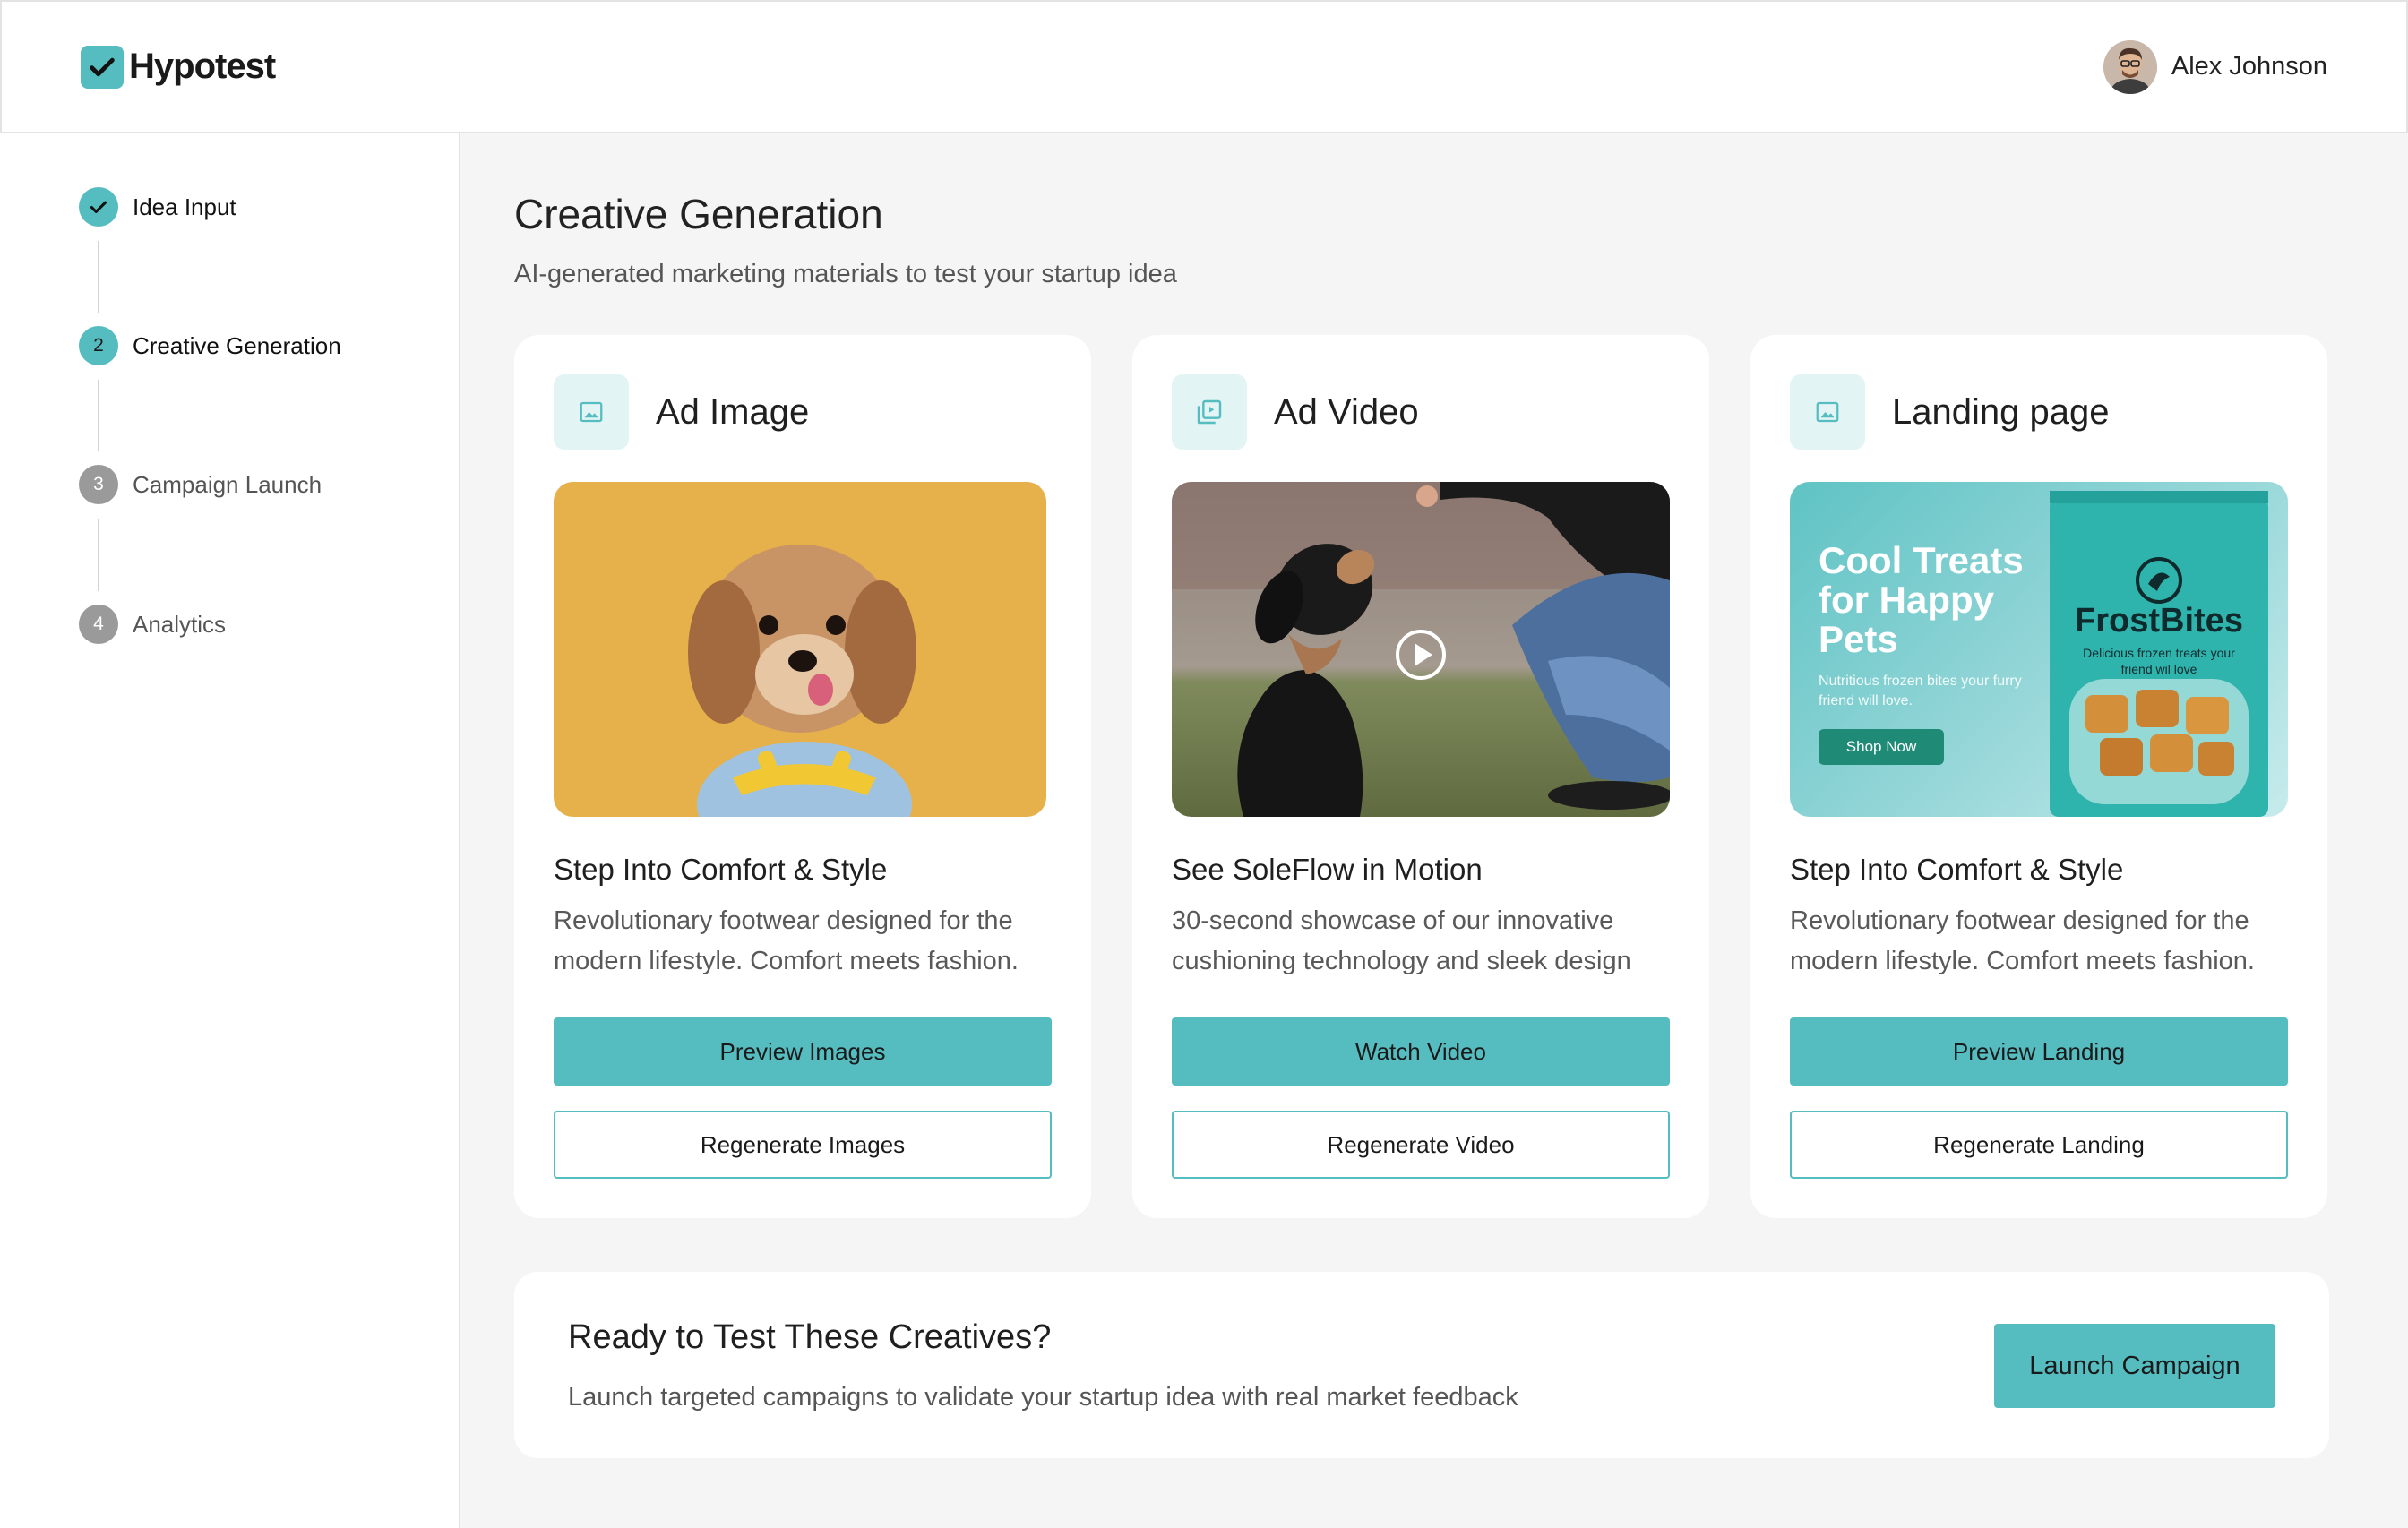 The width and height of the screenshot is (2408, 1528). Describe the element at coordinates (1421, 649) in the screenshot. I see `puppy-video-thumbnail` at that location.